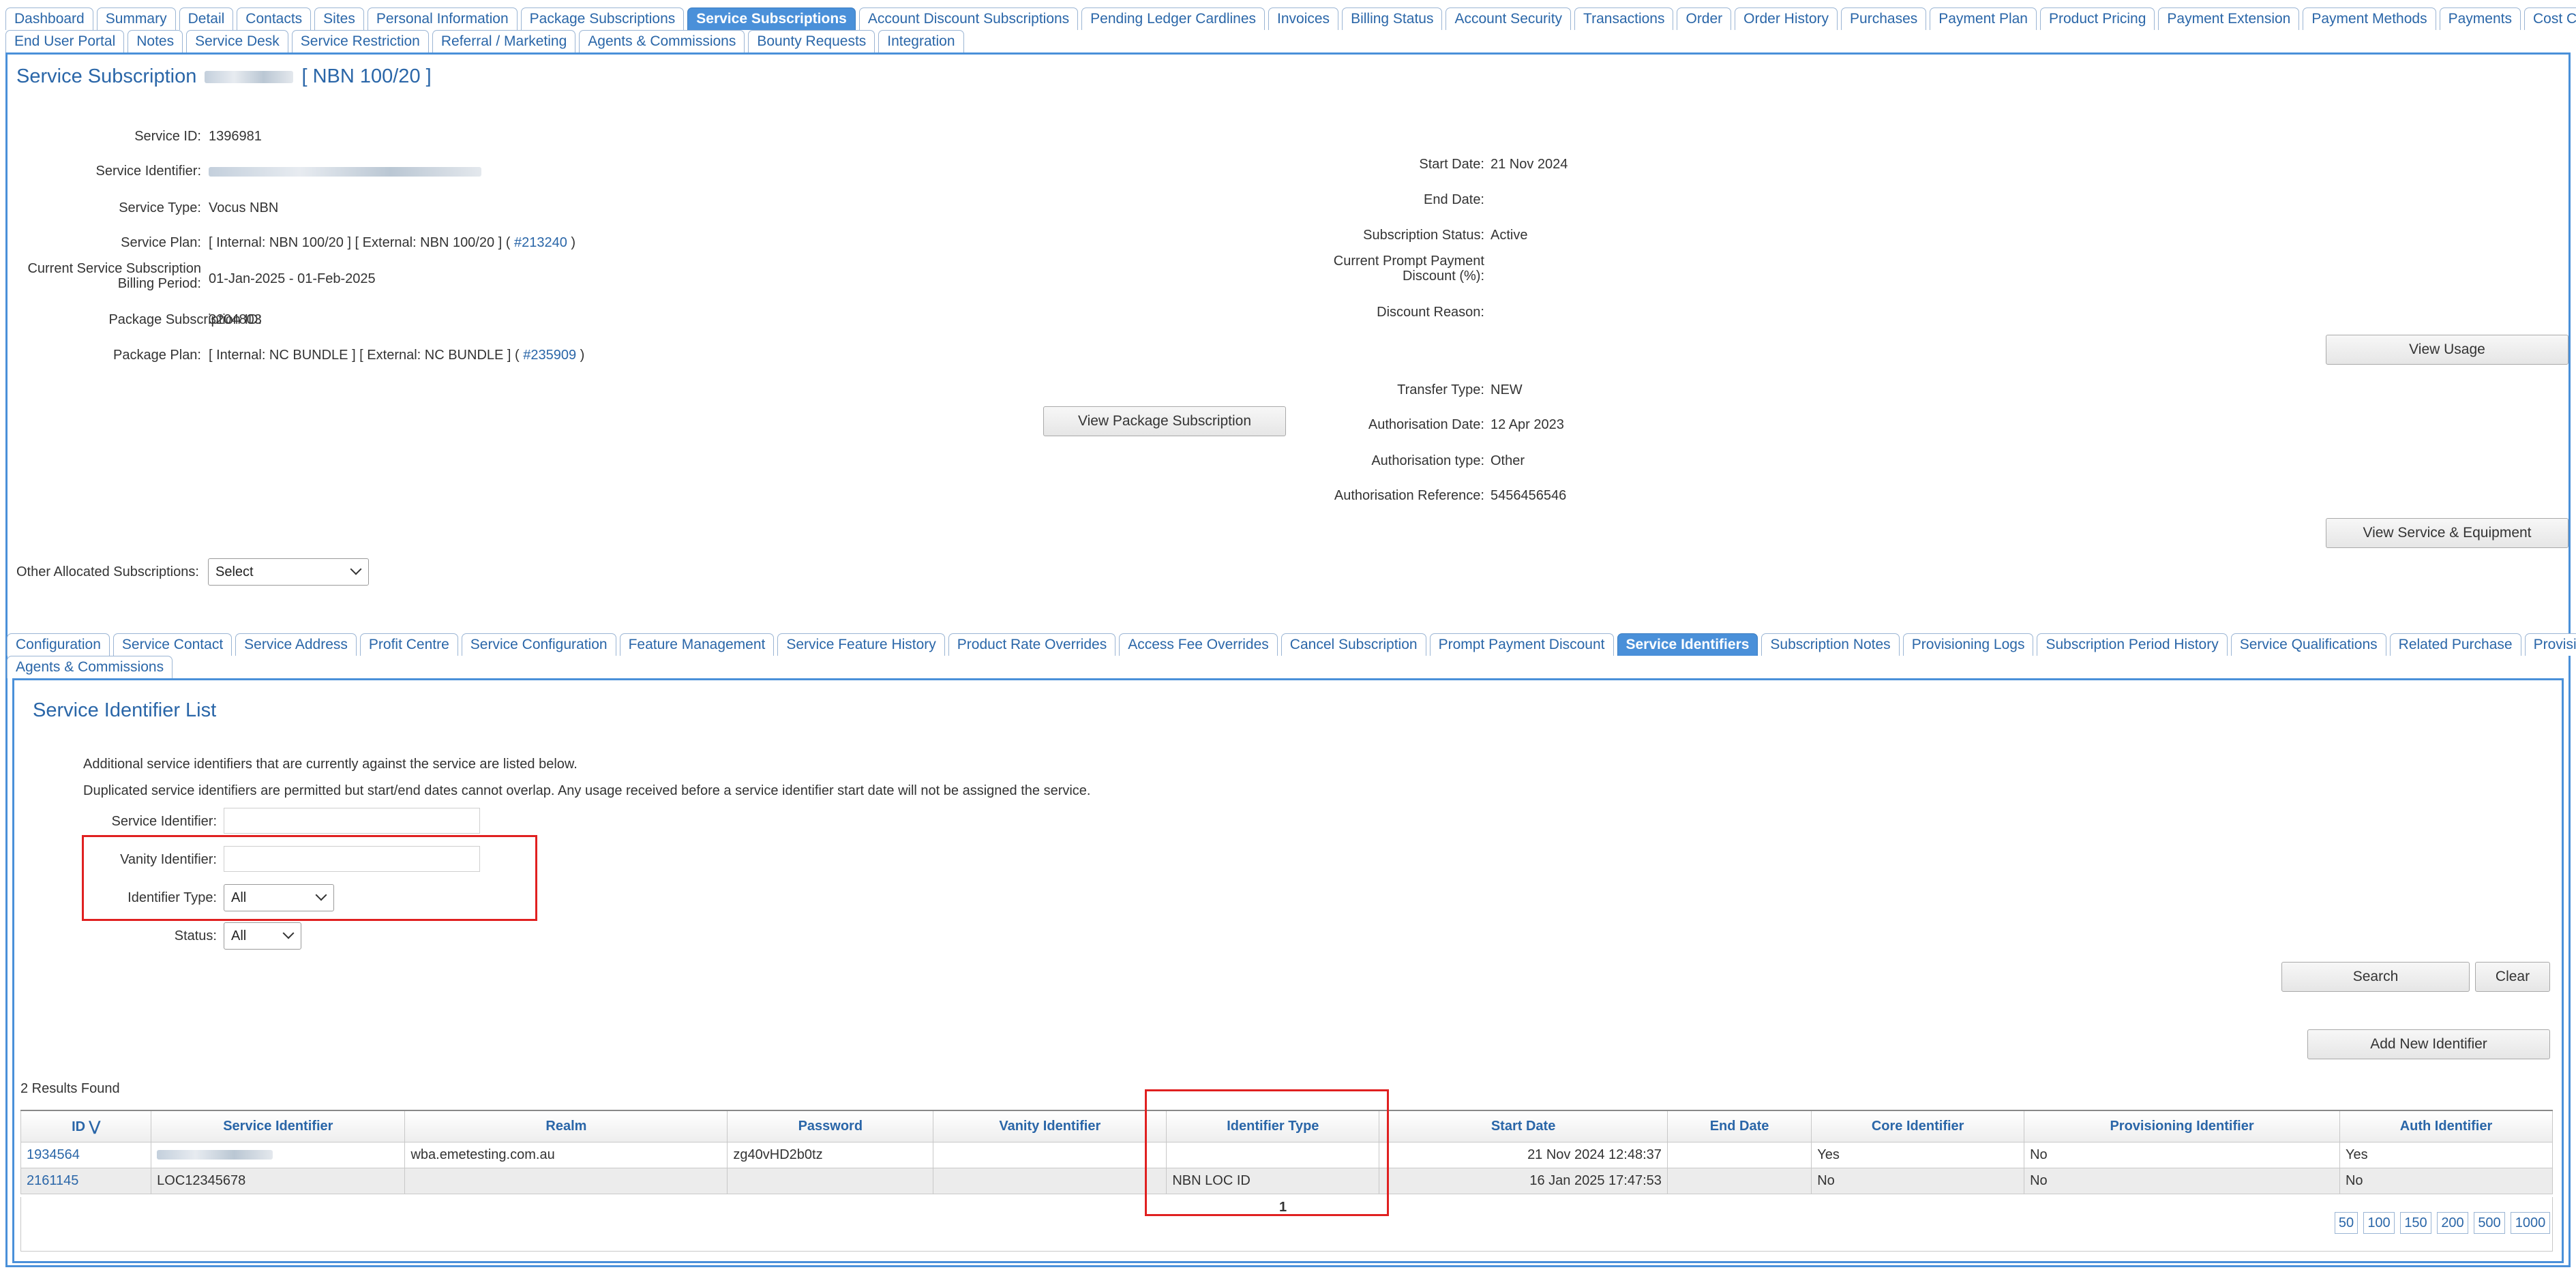  I want to click on tab-dashboard: Dashboard, so click(49, 18).